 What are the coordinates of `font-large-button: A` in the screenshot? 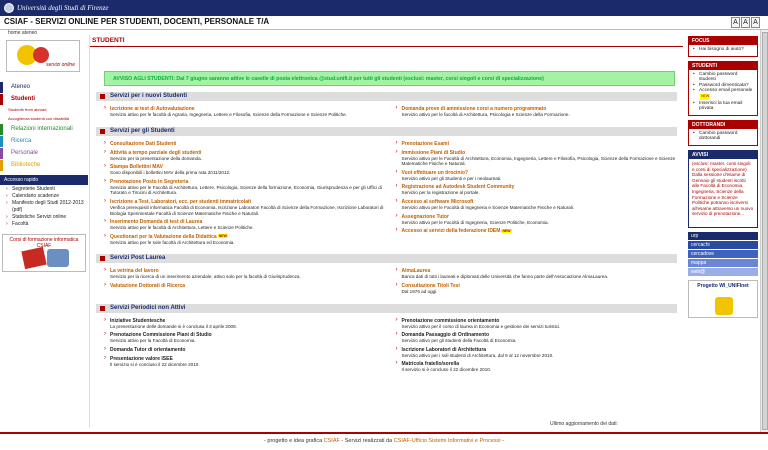 It's located at (755, 22).